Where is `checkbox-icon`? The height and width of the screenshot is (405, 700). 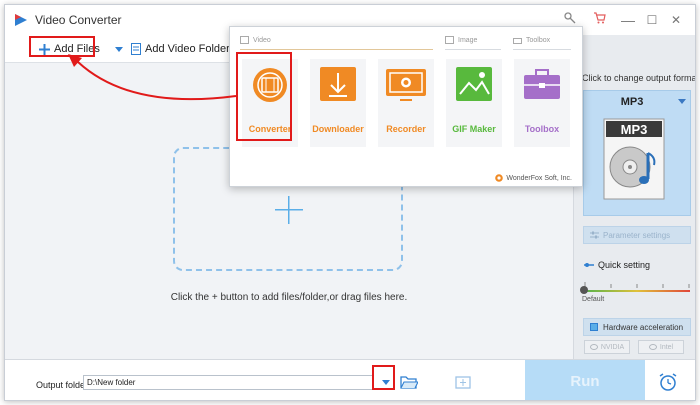 checkbox-icon is located at coordinates (594, 327).